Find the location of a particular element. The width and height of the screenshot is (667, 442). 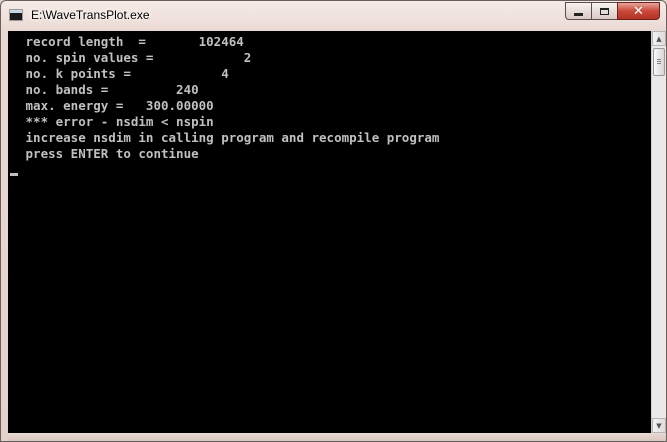

text-cursor is located at coordinates (14, 174).